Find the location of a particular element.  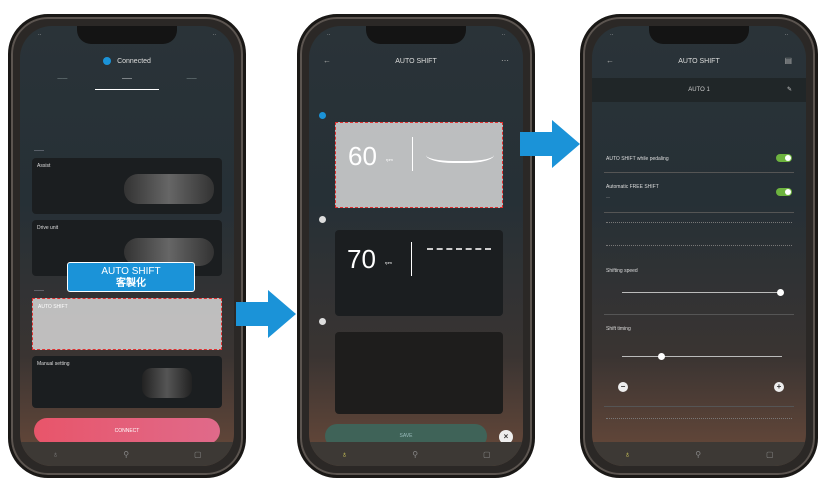

save-button-label: SAVE is located at coordinates (406, 436).